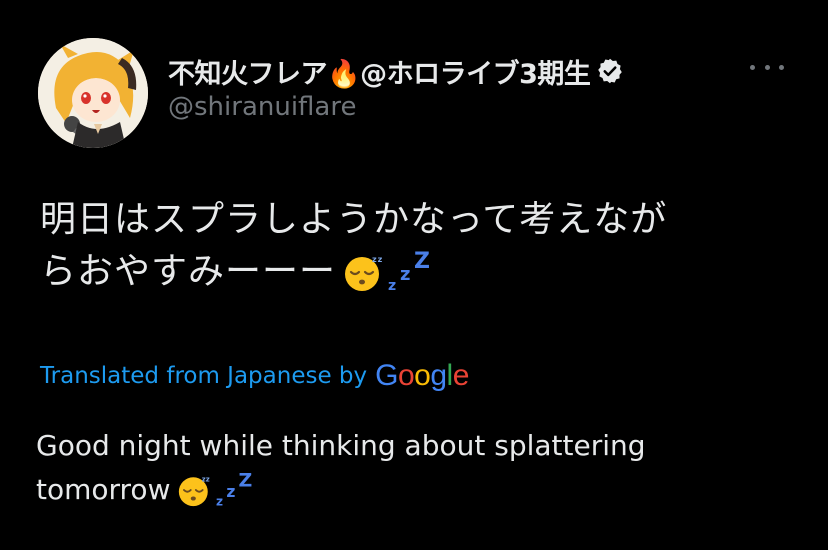  What do you see at coordinates (103, 489) in the screenshot?
I see `translation-line-2: tomorrow` at bounding box center [103, 489].